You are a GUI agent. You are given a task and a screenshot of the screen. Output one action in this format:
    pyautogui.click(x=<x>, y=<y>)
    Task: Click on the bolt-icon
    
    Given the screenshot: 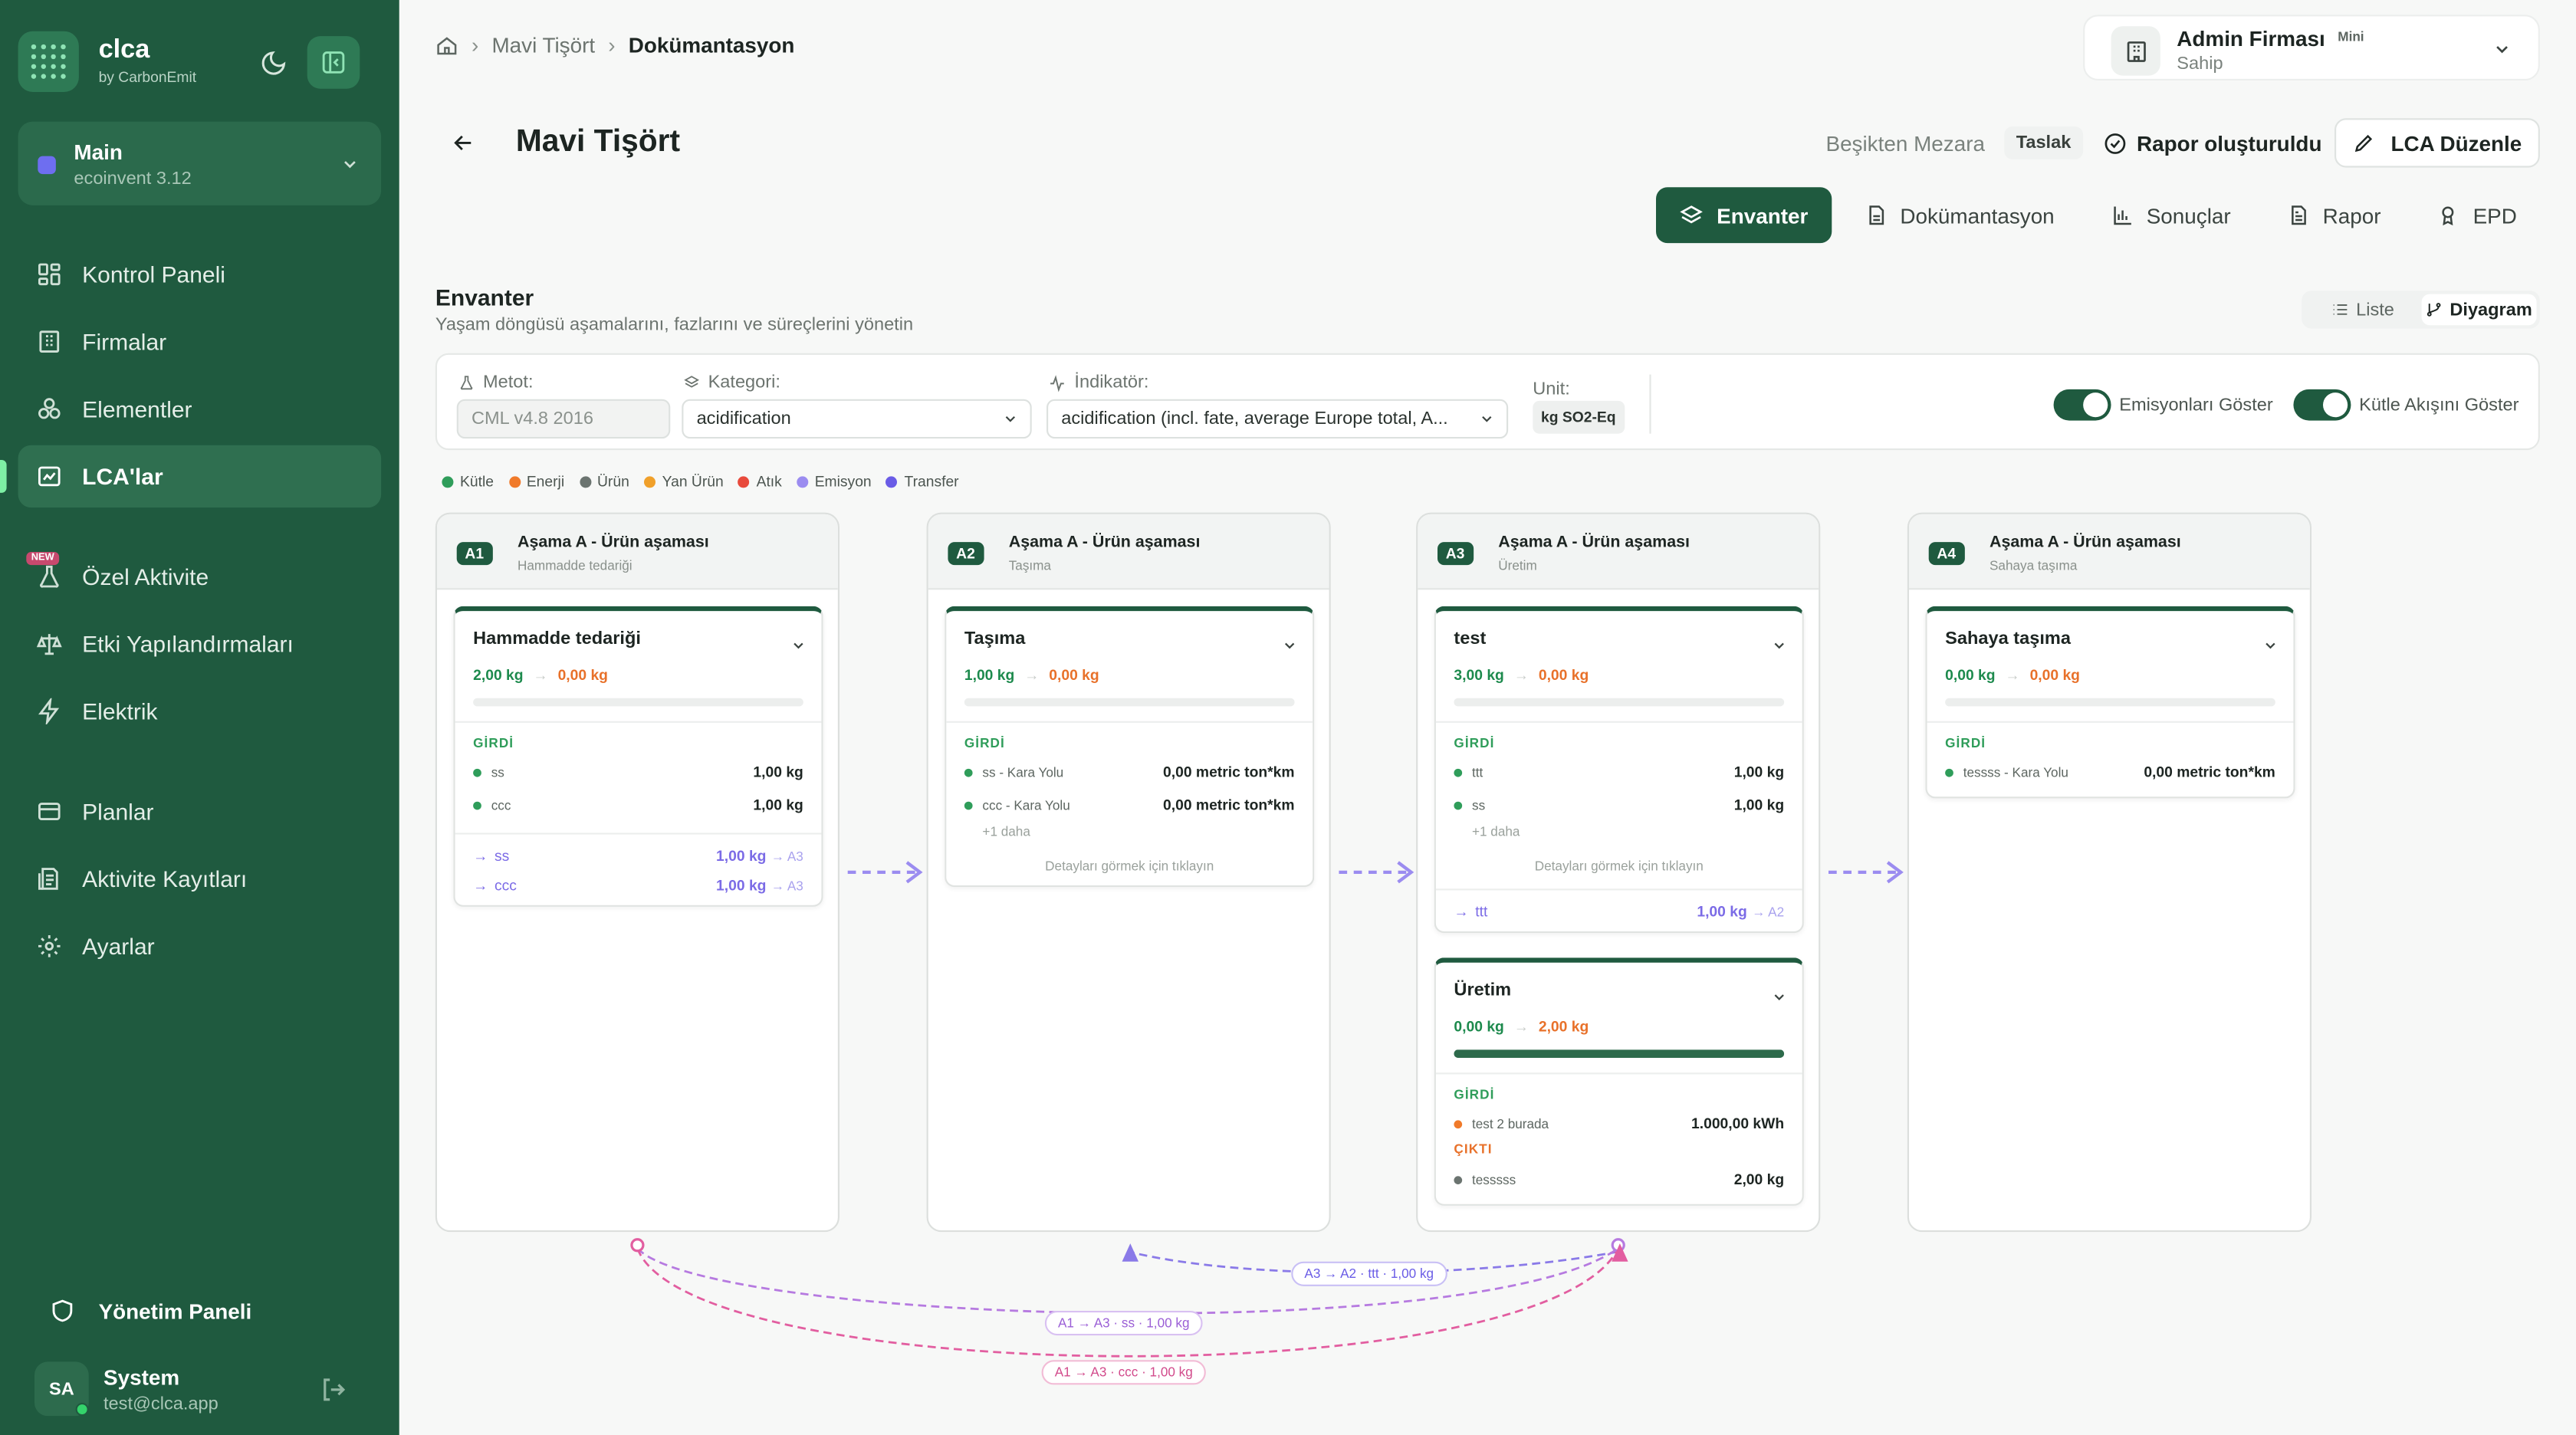 What is the action you would take?
    pyautogui.click(x=49, y=711)
    